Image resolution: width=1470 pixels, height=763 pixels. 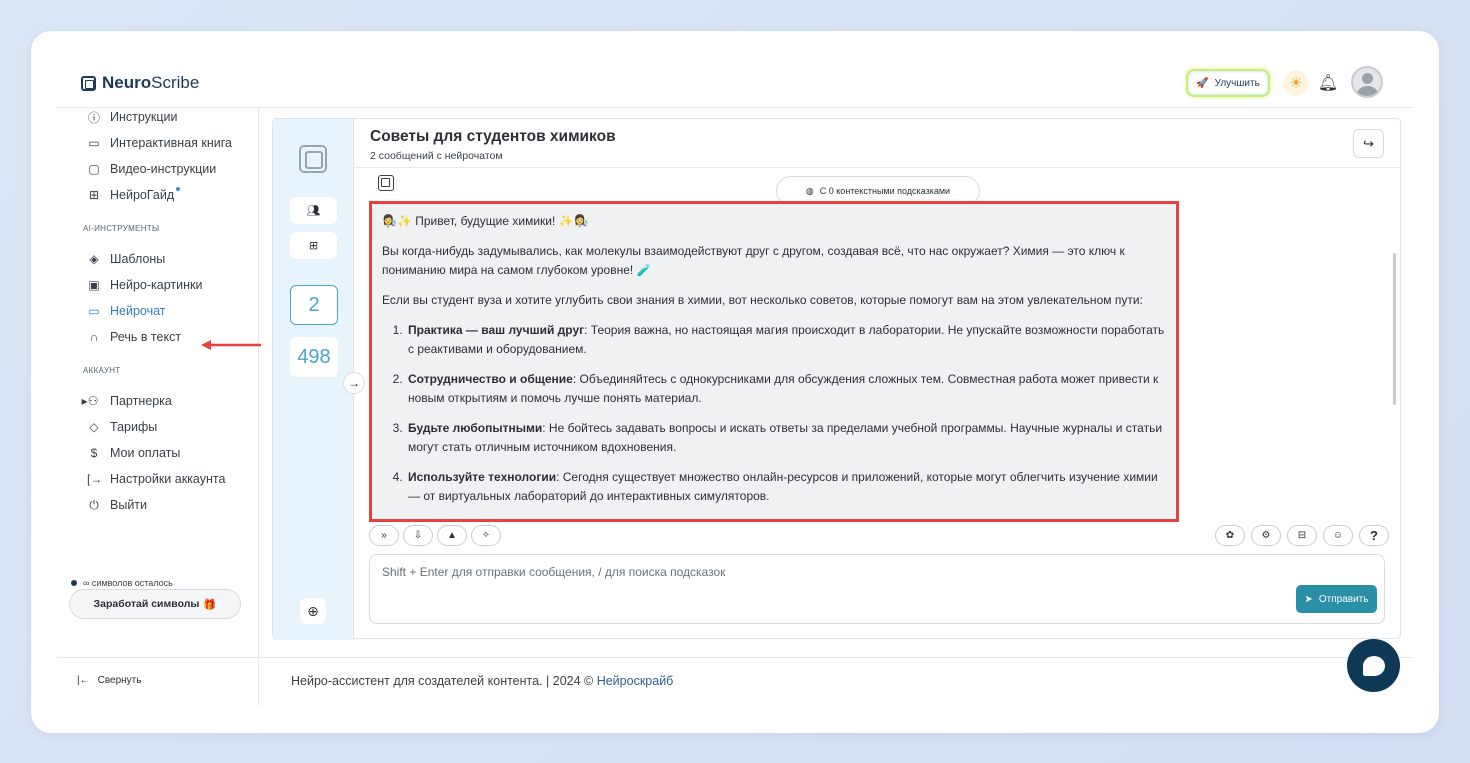 I want to click on chat-title: Советы для студентов химиков, so click(x=493, y=136).